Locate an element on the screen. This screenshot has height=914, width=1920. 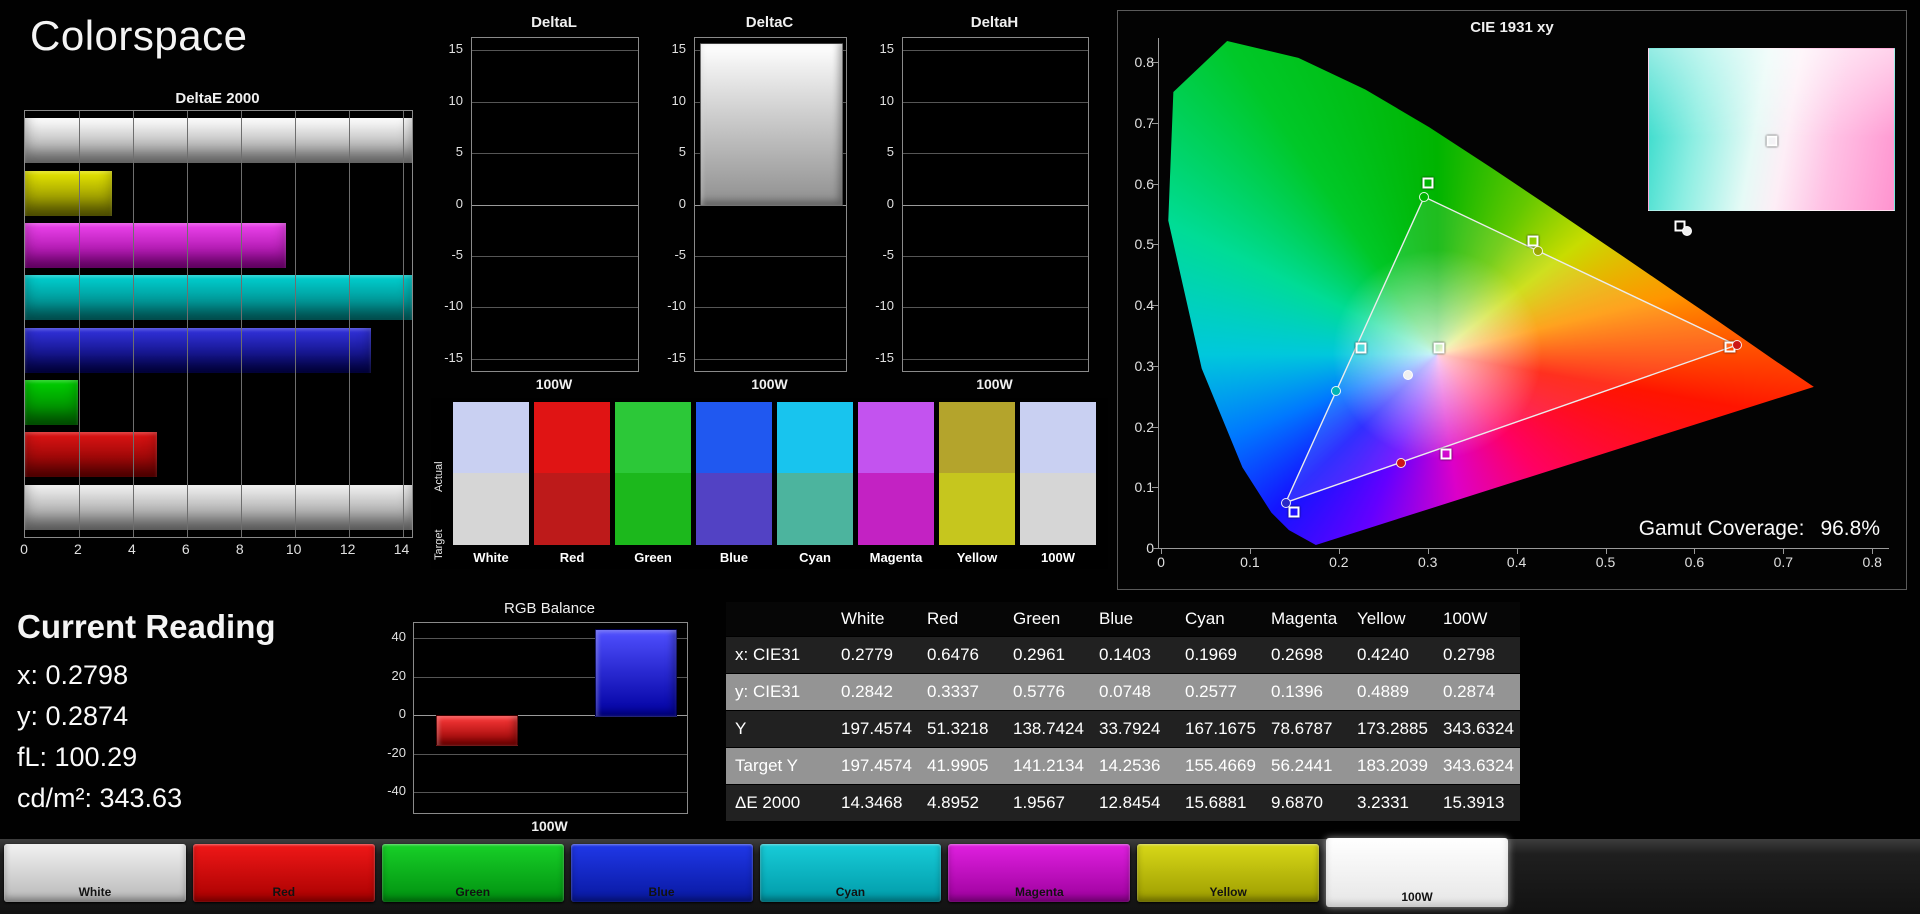
swatch-target-white is located at coordinates (491, 509).